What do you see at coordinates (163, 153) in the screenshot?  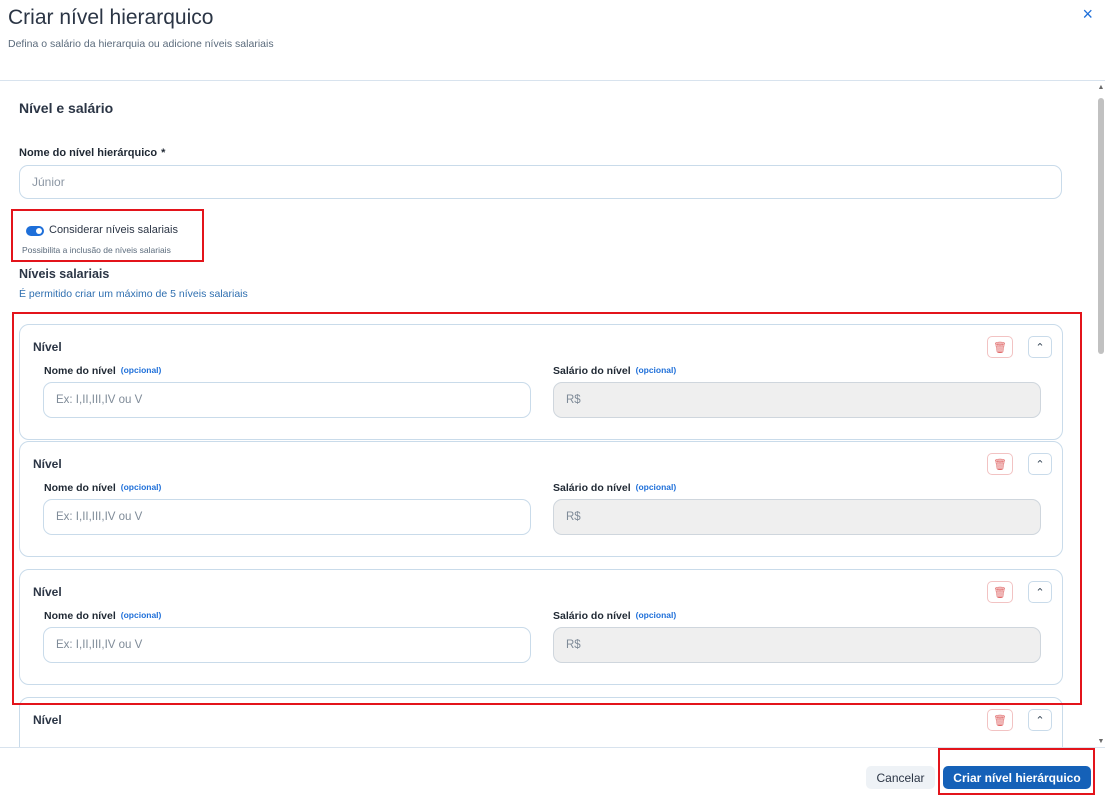 I see `required-mark: *` at bounding box center [163, 153].